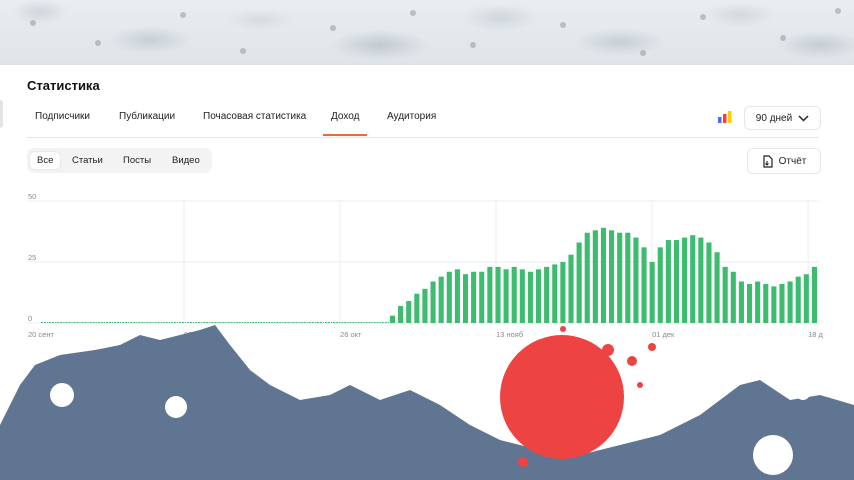  What do you see at coordinates (87, 160) in the screenshot?
I see `filter-articles: Статьи` at bounding box center [87, 160].